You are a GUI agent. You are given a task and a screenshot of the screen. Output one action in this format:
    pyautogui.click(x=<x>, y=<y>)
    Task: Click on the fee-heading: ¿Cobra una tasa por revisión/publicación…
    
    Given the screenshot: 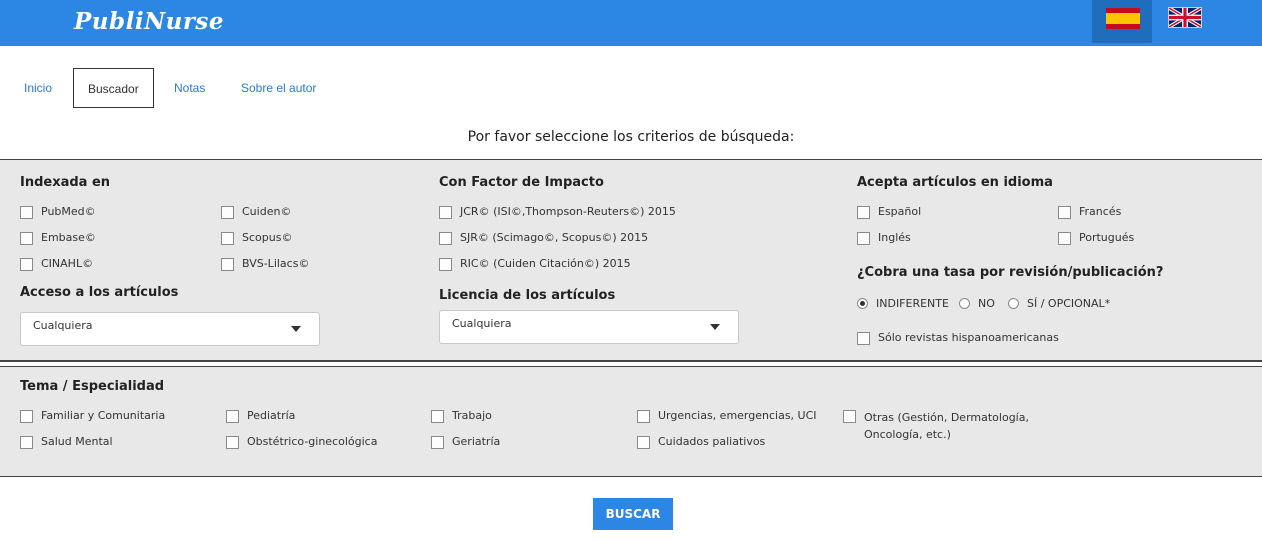 What is the action you would take?
    pyautogui.click(x=1010, y=272)
    